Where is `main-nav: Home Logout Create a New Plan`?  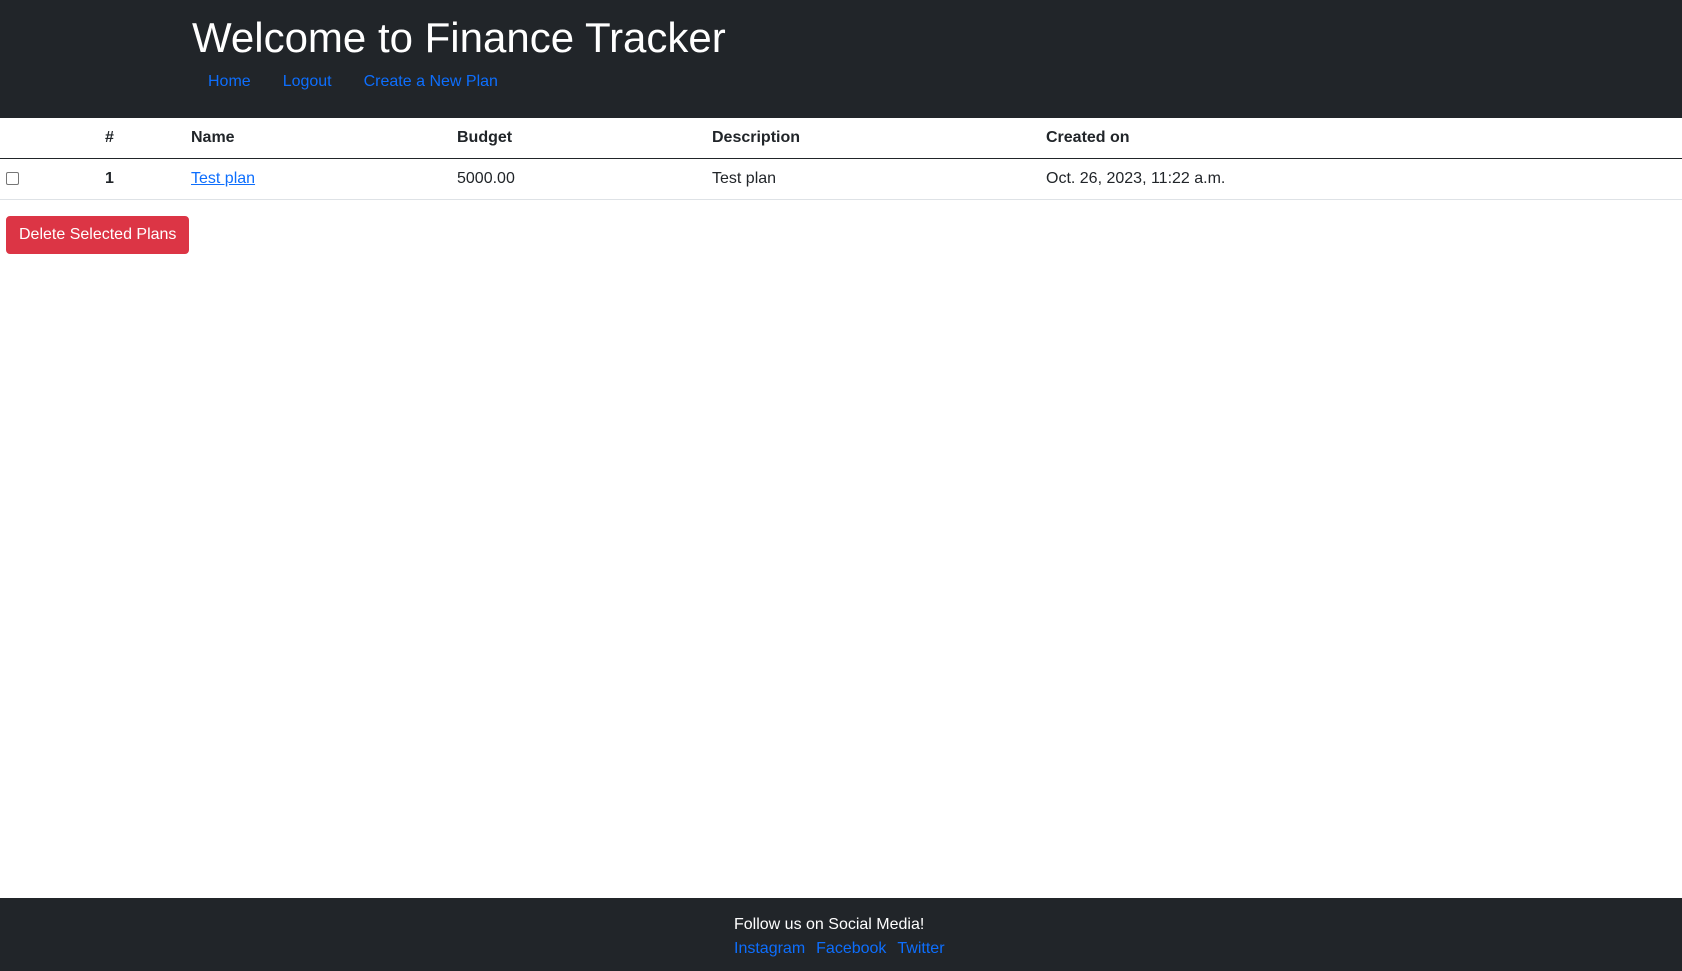 main-nav: Home Logout Create a New Plan is located at coordinates (353, 82).